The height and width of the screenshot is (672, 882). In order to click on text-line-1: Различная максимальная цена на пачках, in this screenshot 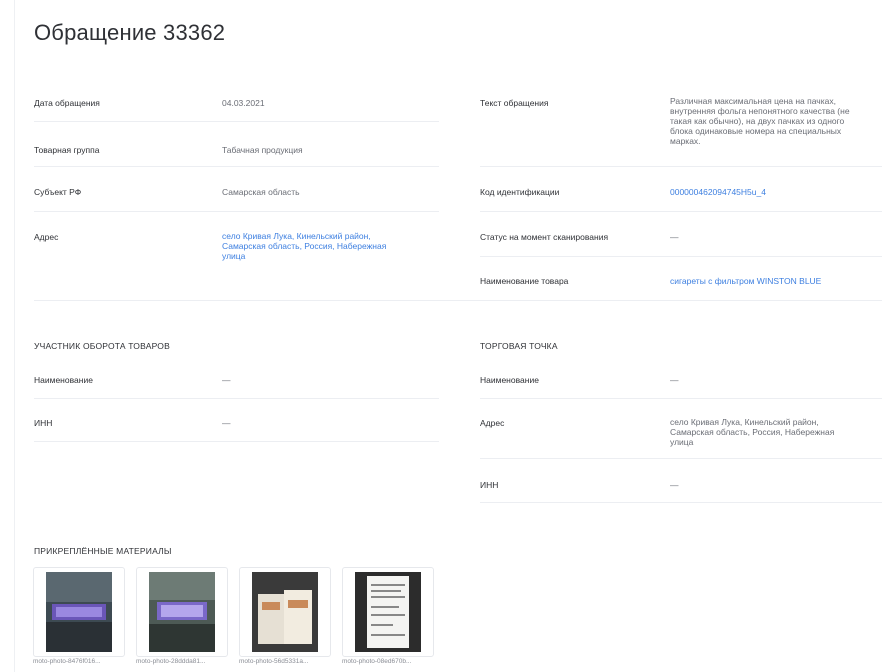, I will do `click(753, 101)`.